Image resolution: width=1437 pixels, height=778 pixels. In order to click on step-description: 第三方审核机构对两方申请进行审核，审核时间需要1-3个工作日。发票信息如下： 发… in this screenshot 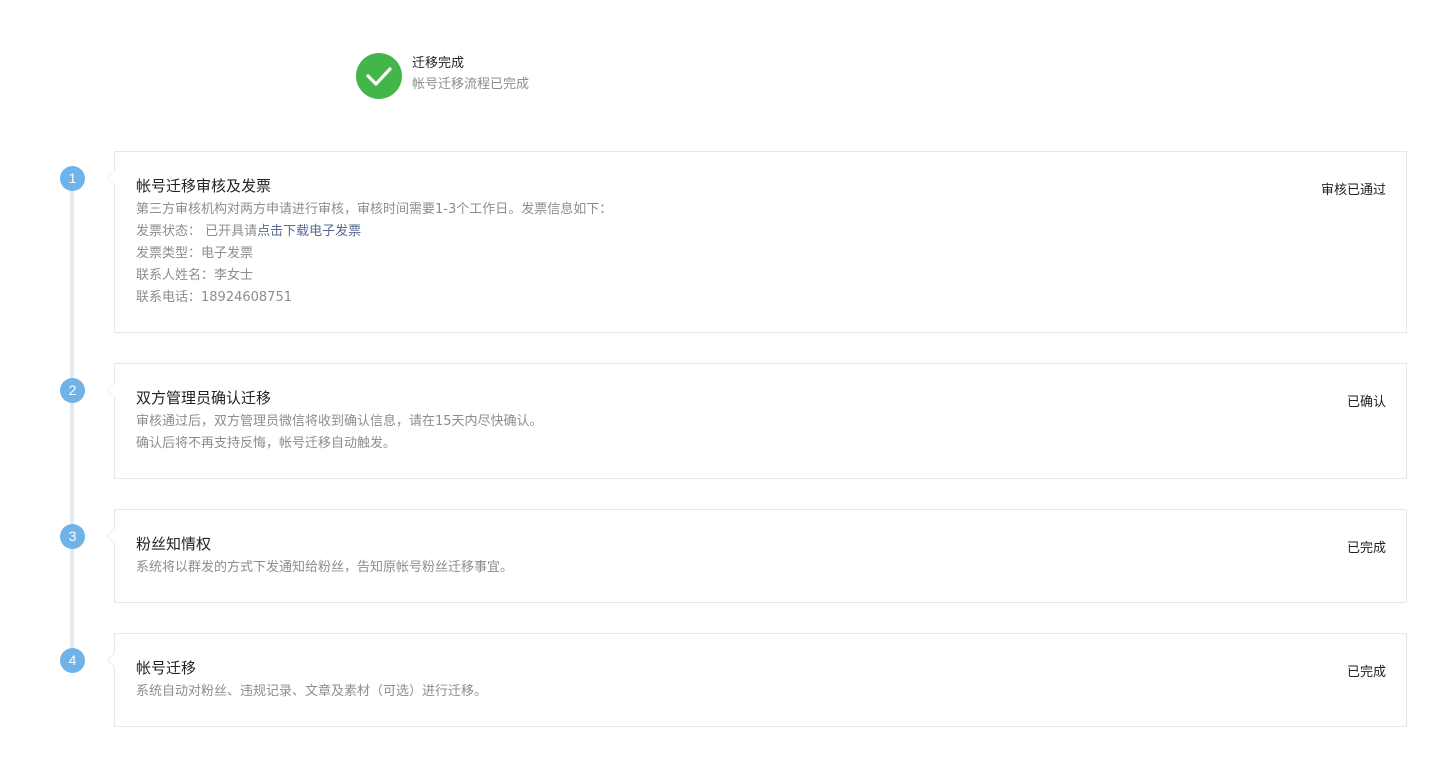, I will do `click(374, 254)`.